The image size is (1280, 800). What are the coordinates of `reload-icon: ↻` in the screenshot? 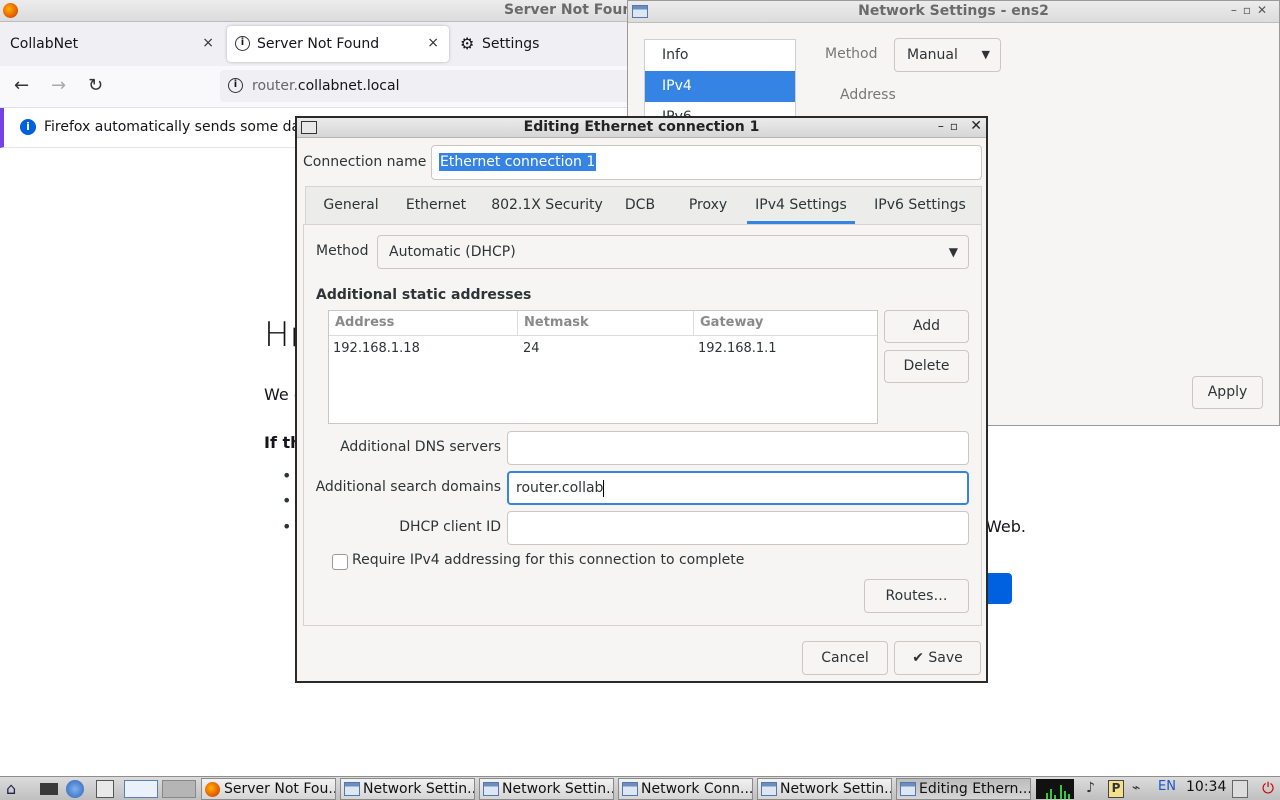 It's located at (95, 85).